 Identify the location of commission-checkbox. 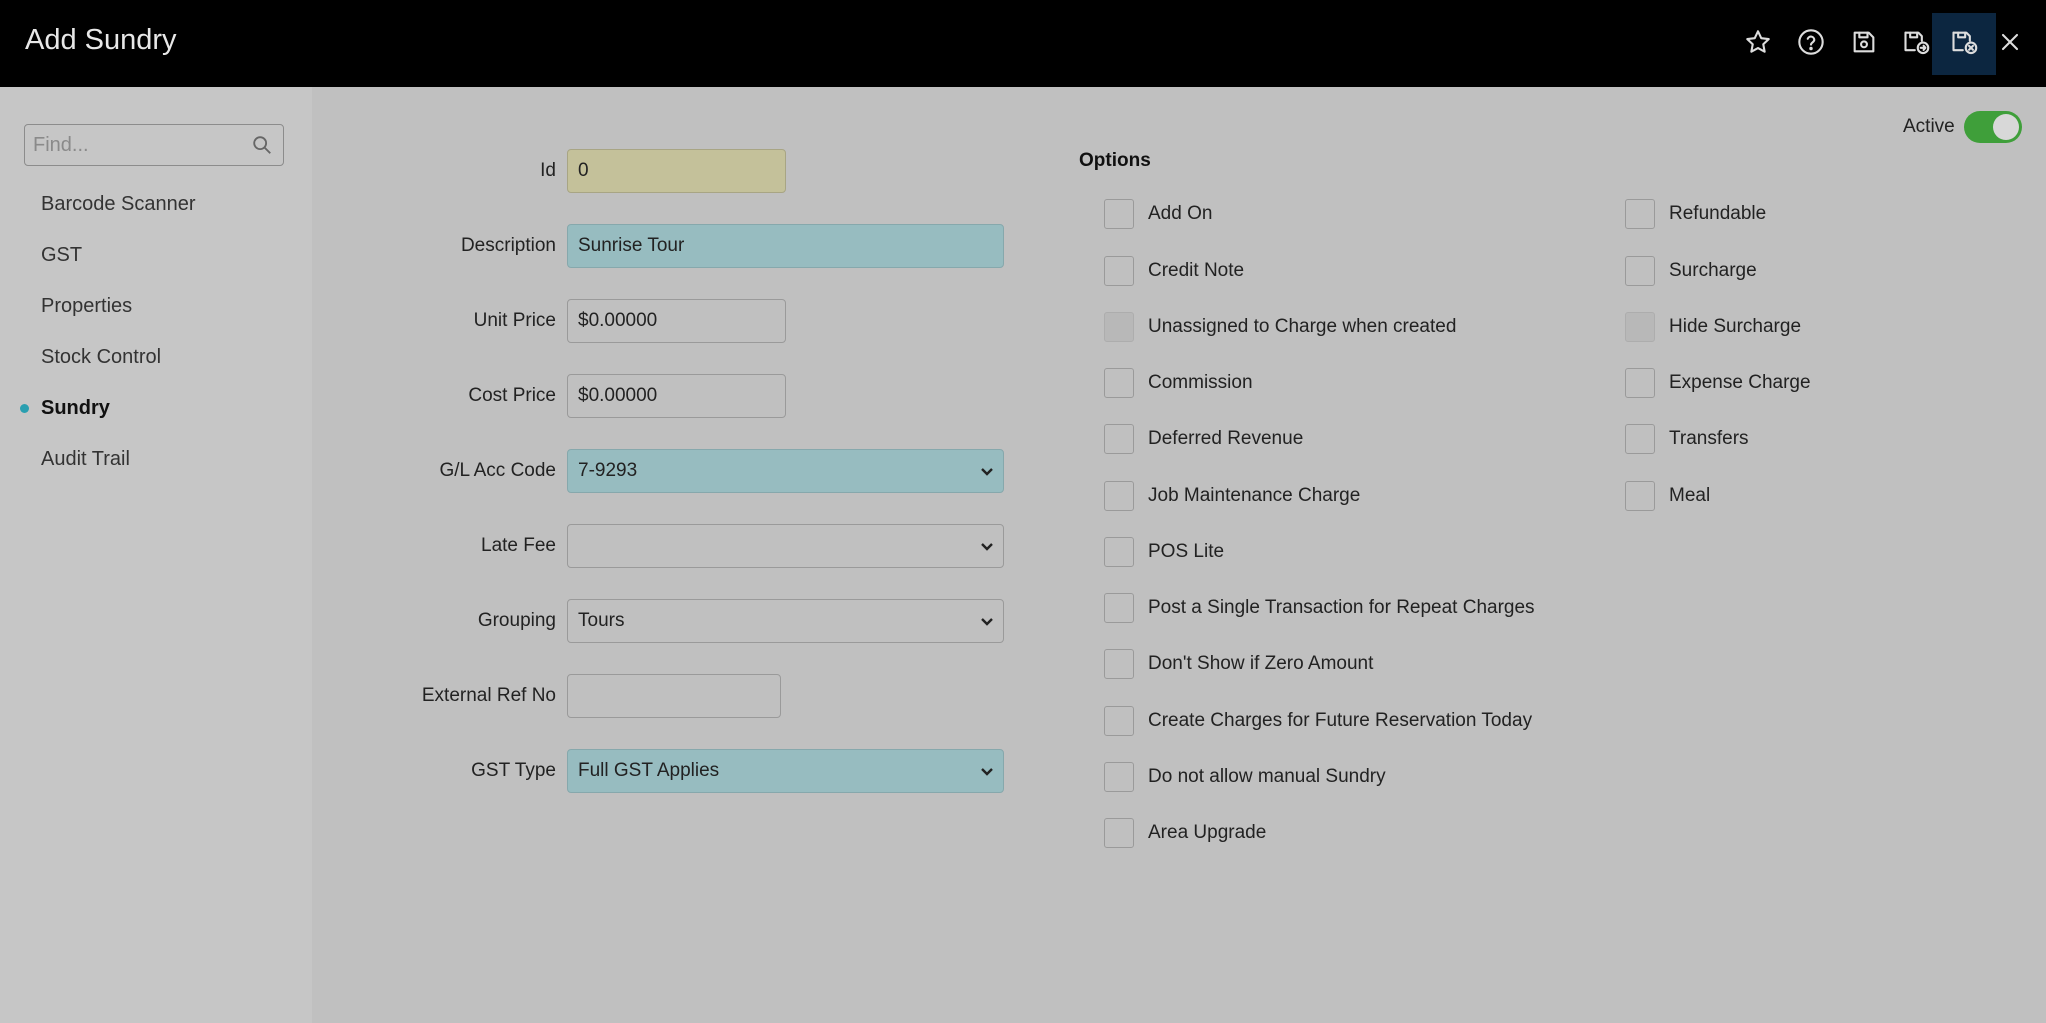
(1119, 383).